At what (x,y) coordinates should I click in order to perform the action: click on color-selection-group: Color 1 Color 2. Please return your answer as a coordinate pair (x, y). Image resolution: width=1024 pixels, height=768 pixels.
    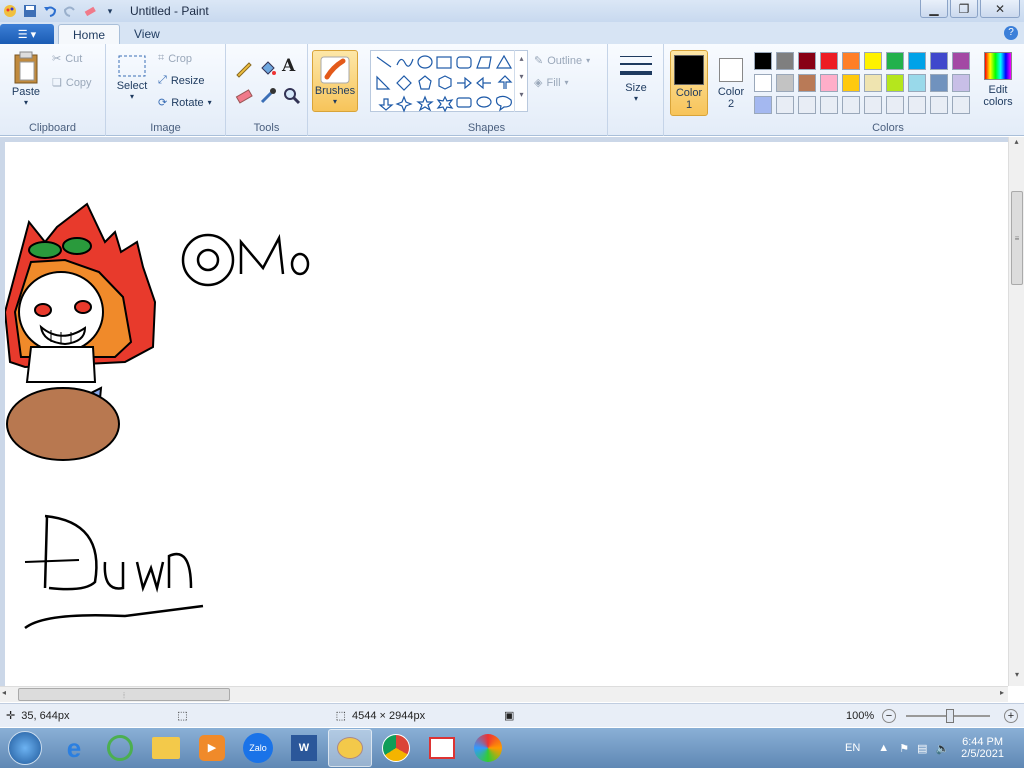
    Looking at the image, I should click on (708, 90).